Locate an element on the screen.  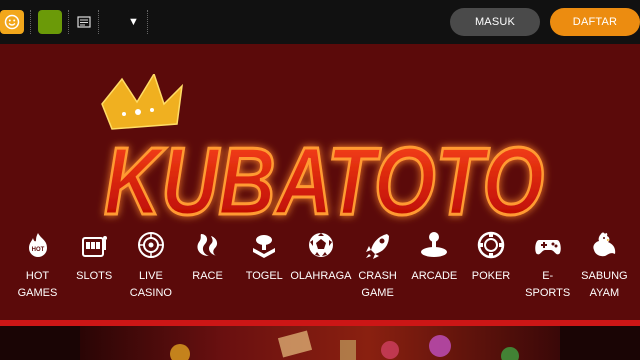
nav-item-label: SABUNG AYAM is located at coordinates (604, 284).